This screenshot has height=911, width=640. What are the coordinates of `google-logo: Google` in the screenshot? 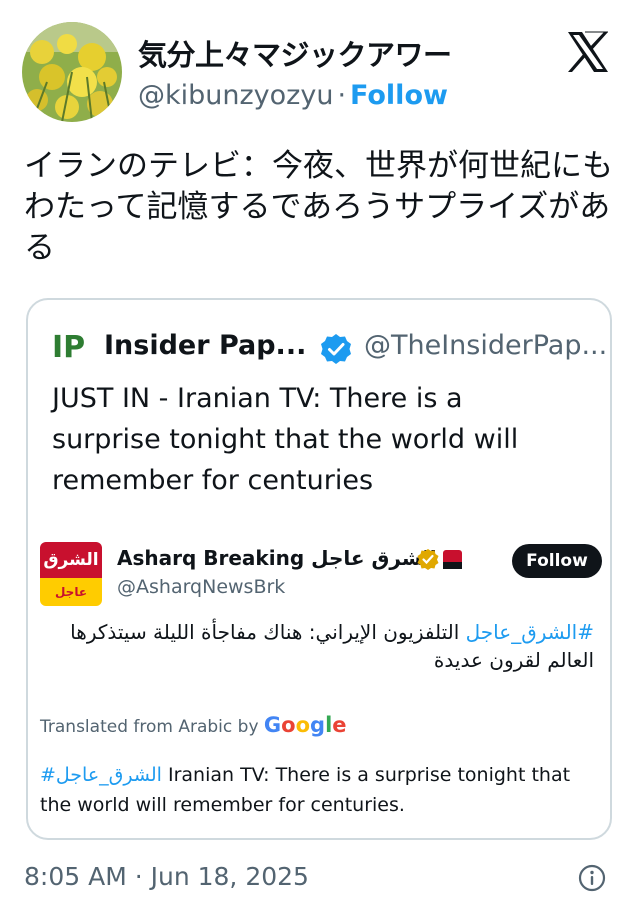 It's located at (305, 725).